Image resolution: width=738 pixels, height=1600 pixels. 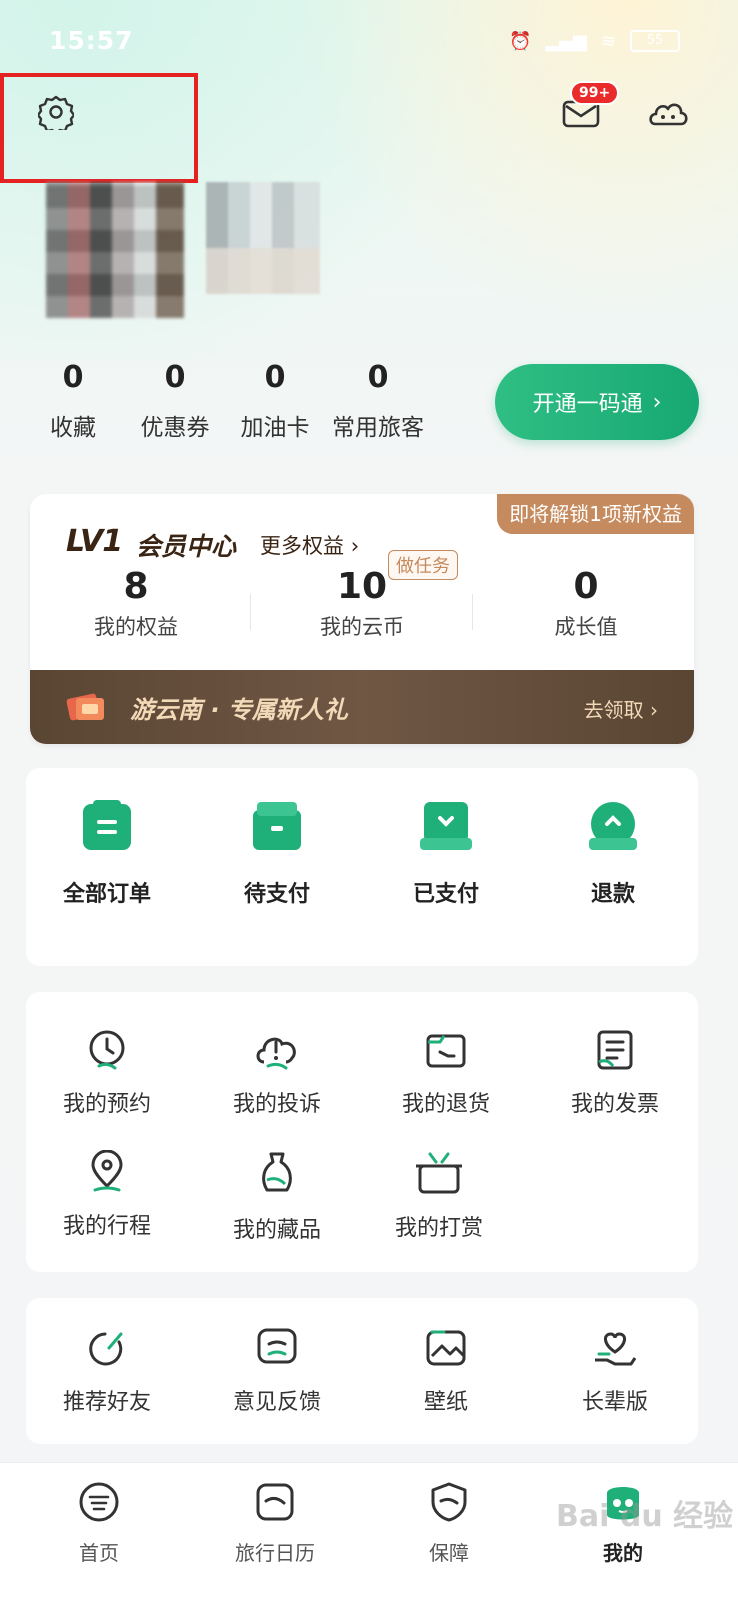 I want to click on status-time: 15:57, so click(x=91, y=40).